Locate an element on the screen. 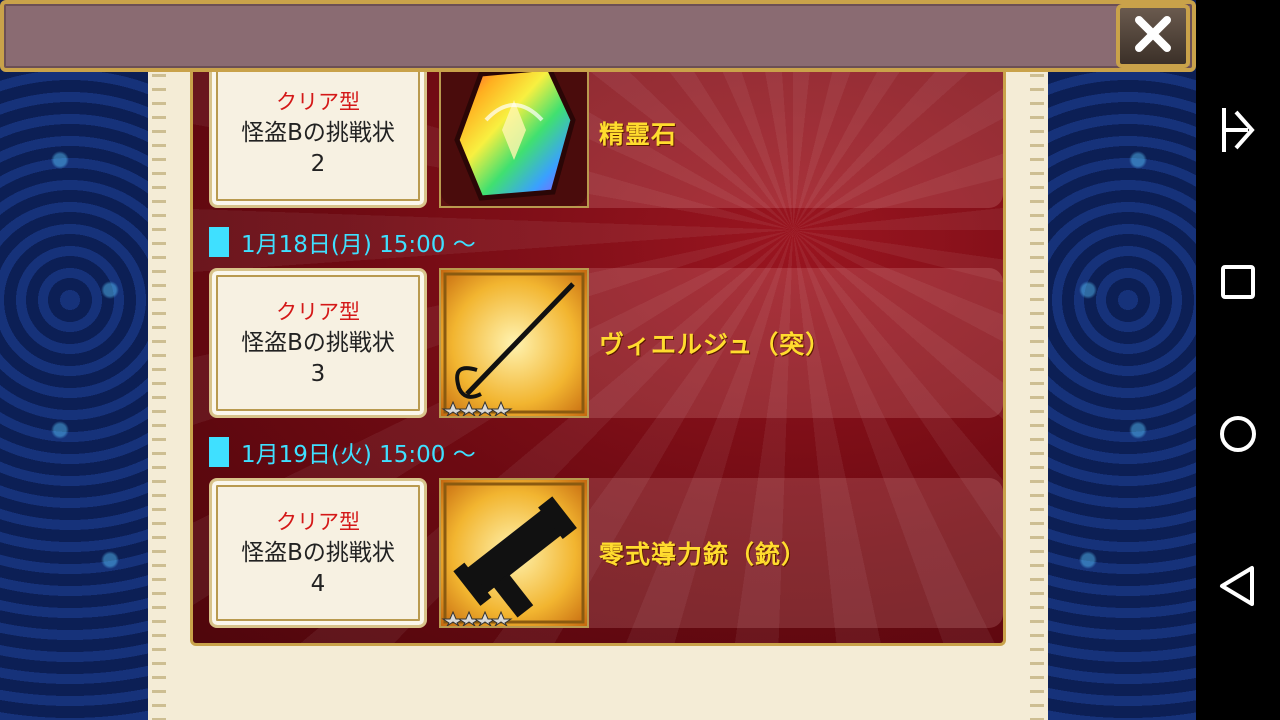 Image resolution: width=1280 pixels, height=720 pixels. rainbow-crystal-icon is located at coordinates (514, 134).